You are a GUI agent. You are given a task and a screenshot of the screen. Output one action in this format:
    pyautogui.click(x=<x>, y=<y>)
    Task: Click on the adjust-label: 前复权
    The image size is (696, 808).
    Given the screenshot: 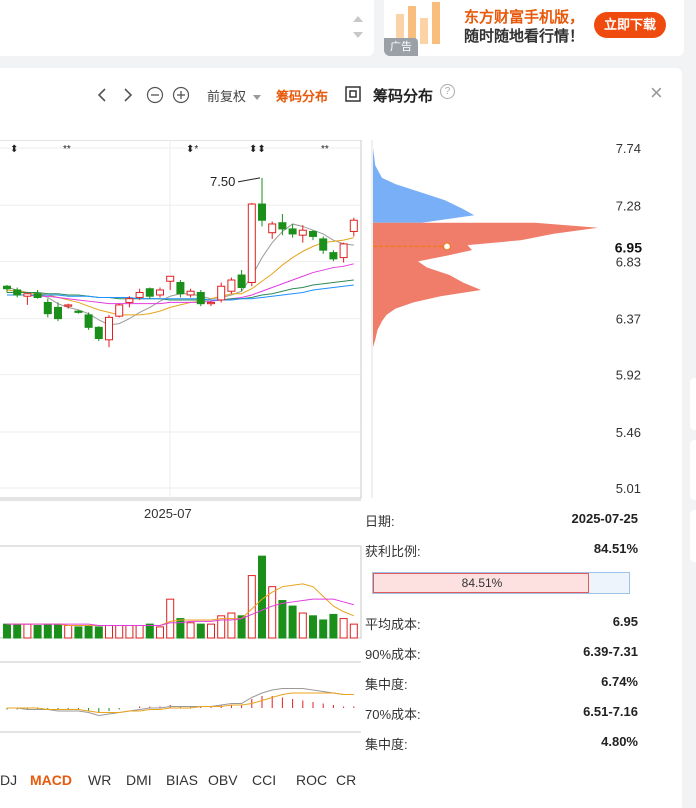 What is the action you would take?
    pyautogui.click(x=227, y=96)
    